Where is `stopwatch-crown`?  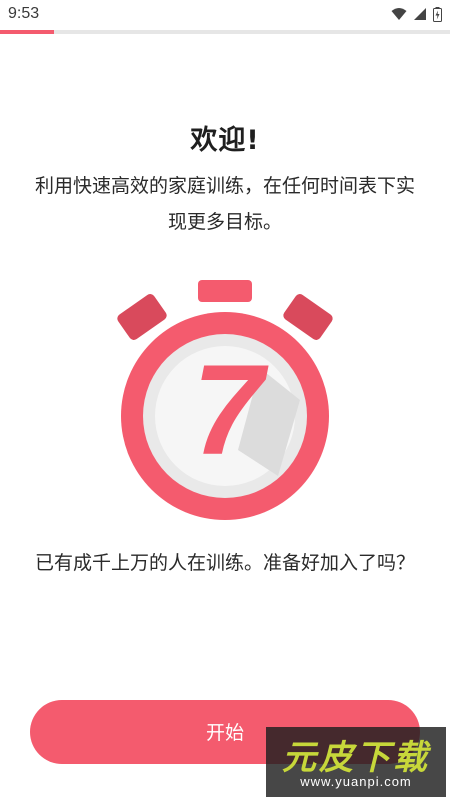
stopwatch-crown is located at coordinates (225, 291).